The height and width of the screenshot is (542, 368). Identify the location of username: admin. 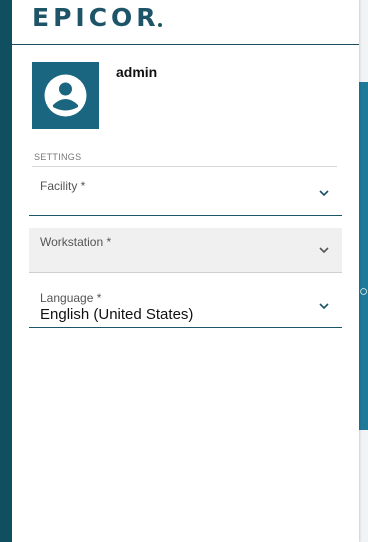
(137, 72).